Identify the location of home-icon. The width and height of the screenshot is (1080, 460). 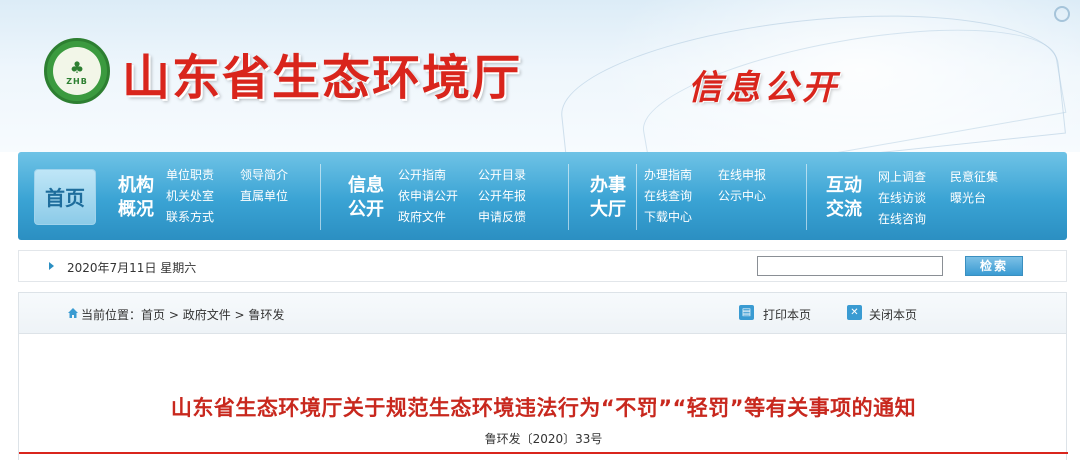
(73, 313).